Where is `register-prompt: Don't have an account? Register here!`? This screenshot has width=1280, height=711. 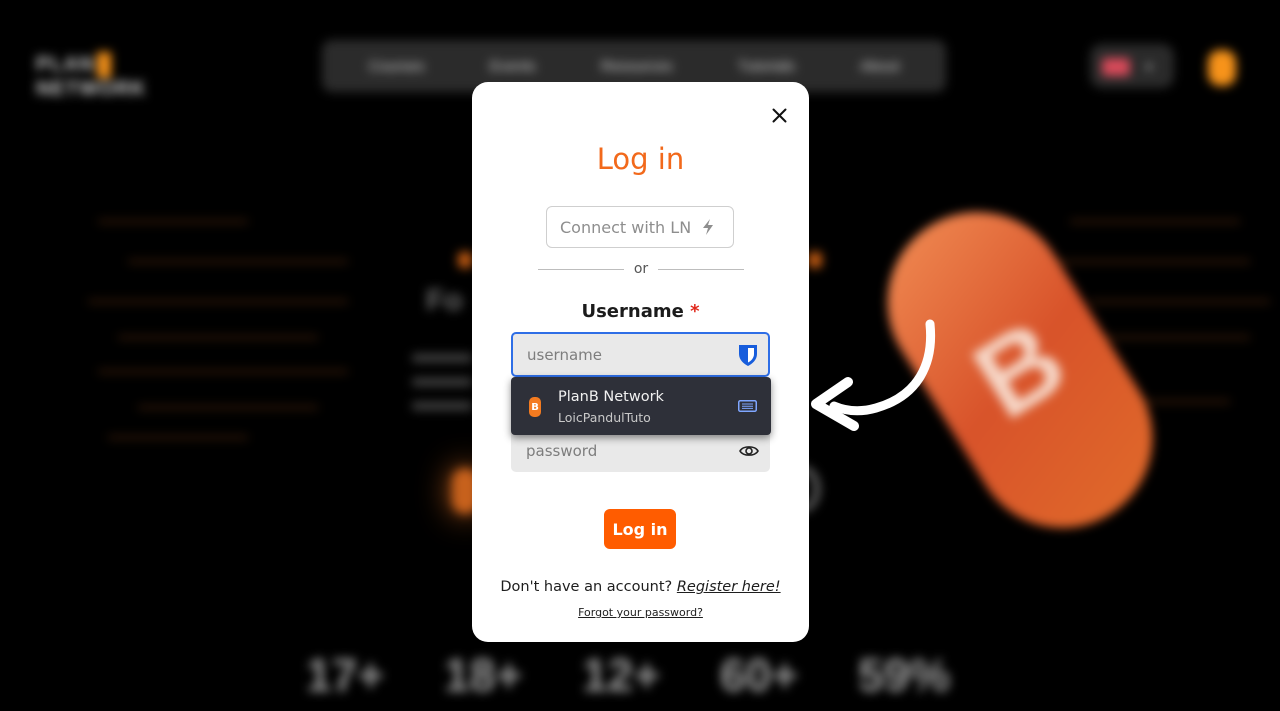
register-prompt: Don't have an account? Register here! is located at coordinates (640, 587).